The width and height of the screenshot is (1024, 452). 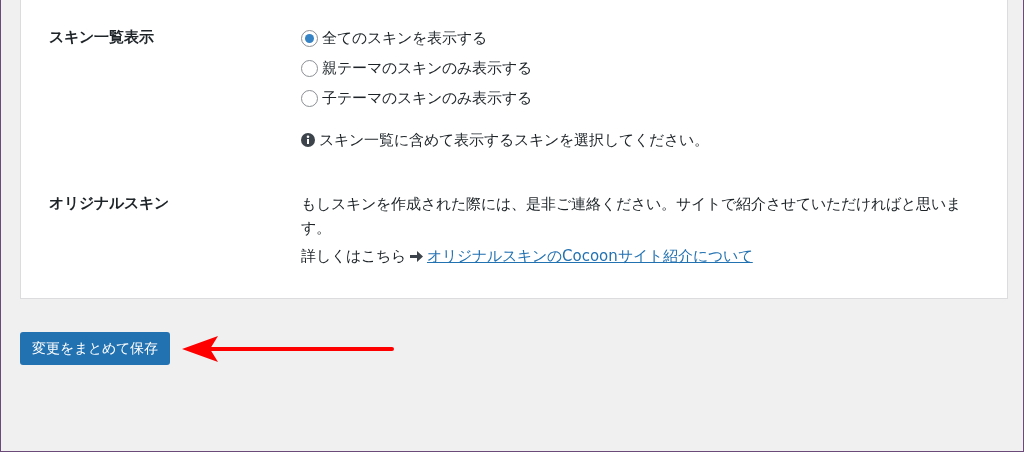 I want to click on radio-label: 子テーマのスキンのみ表示する, so click(x=427, y=98).